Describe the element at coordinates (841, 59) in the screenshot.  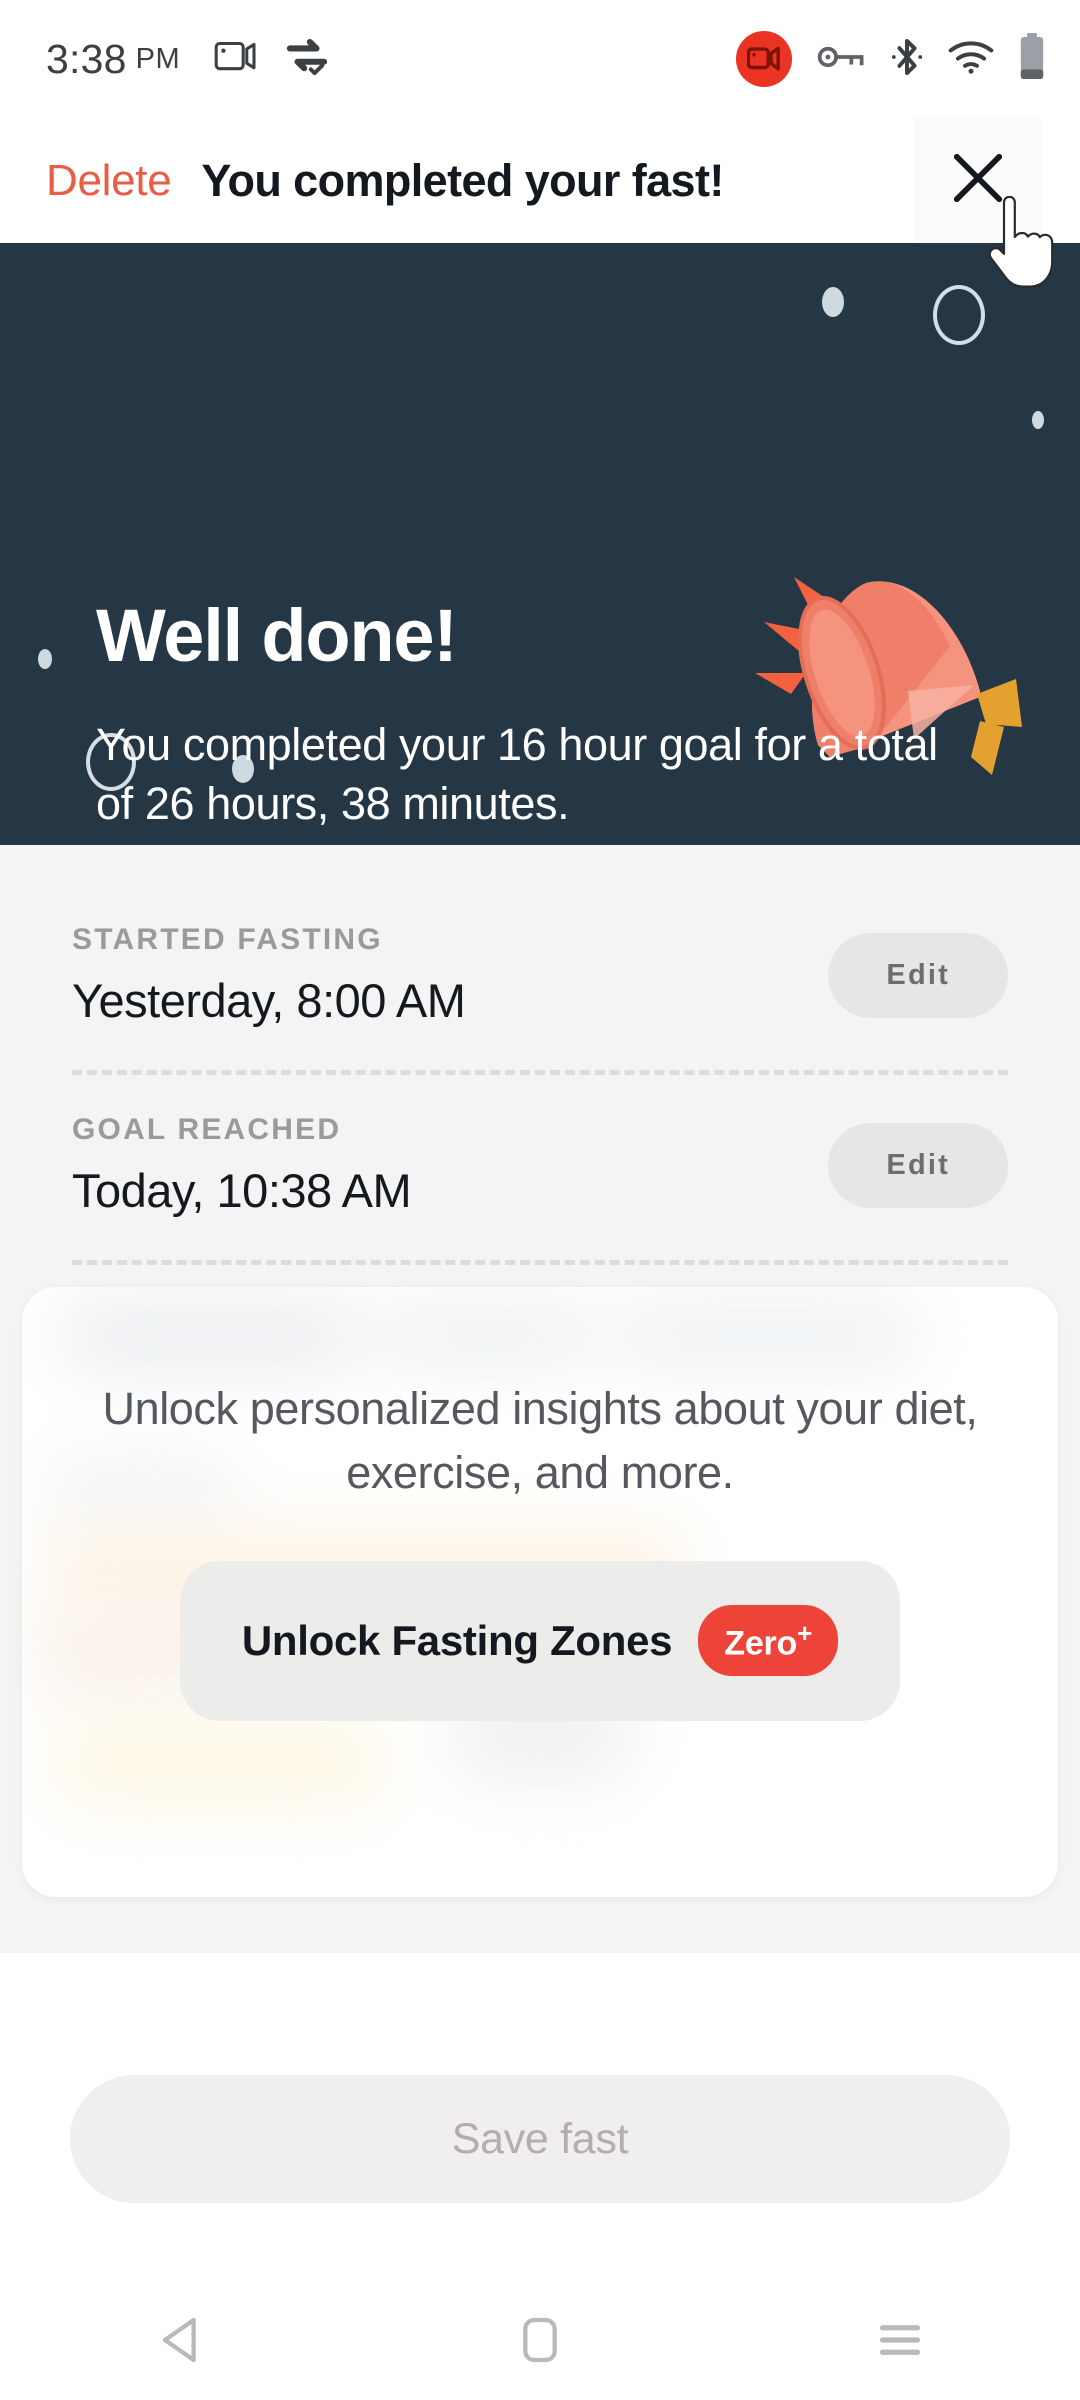
I see `vpn-key-icon` at that location.